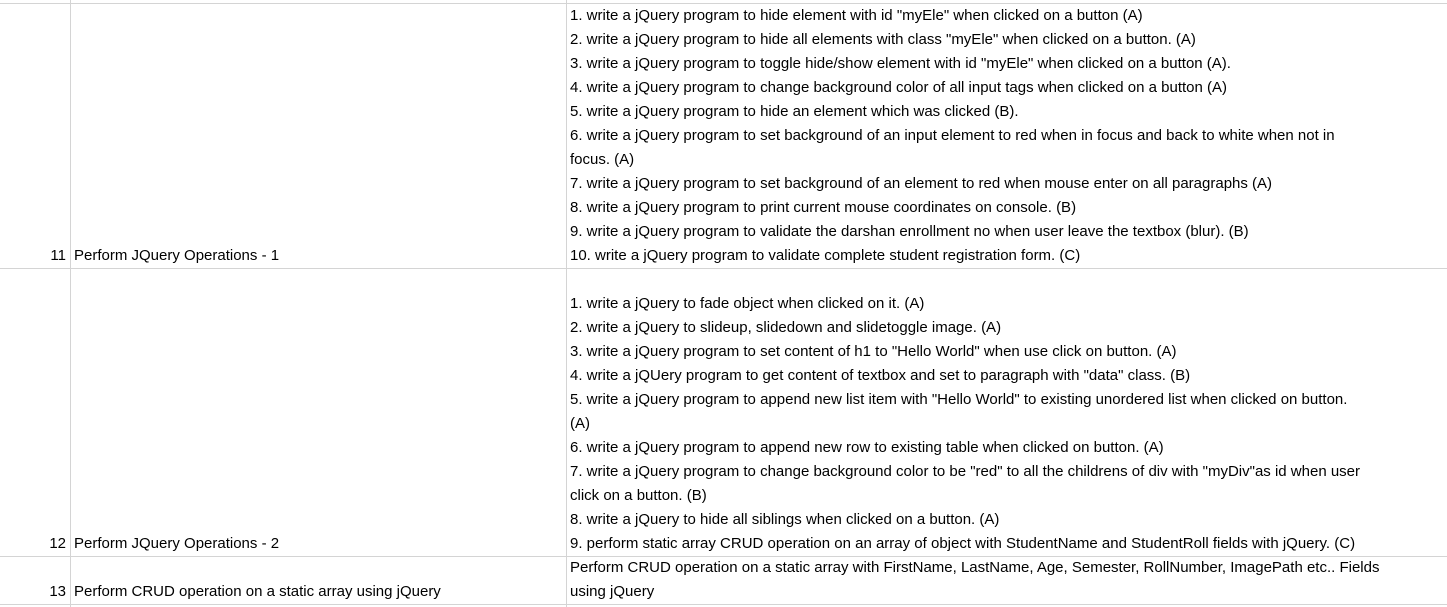  I want to click on row-number: 11, so click(58, 255).